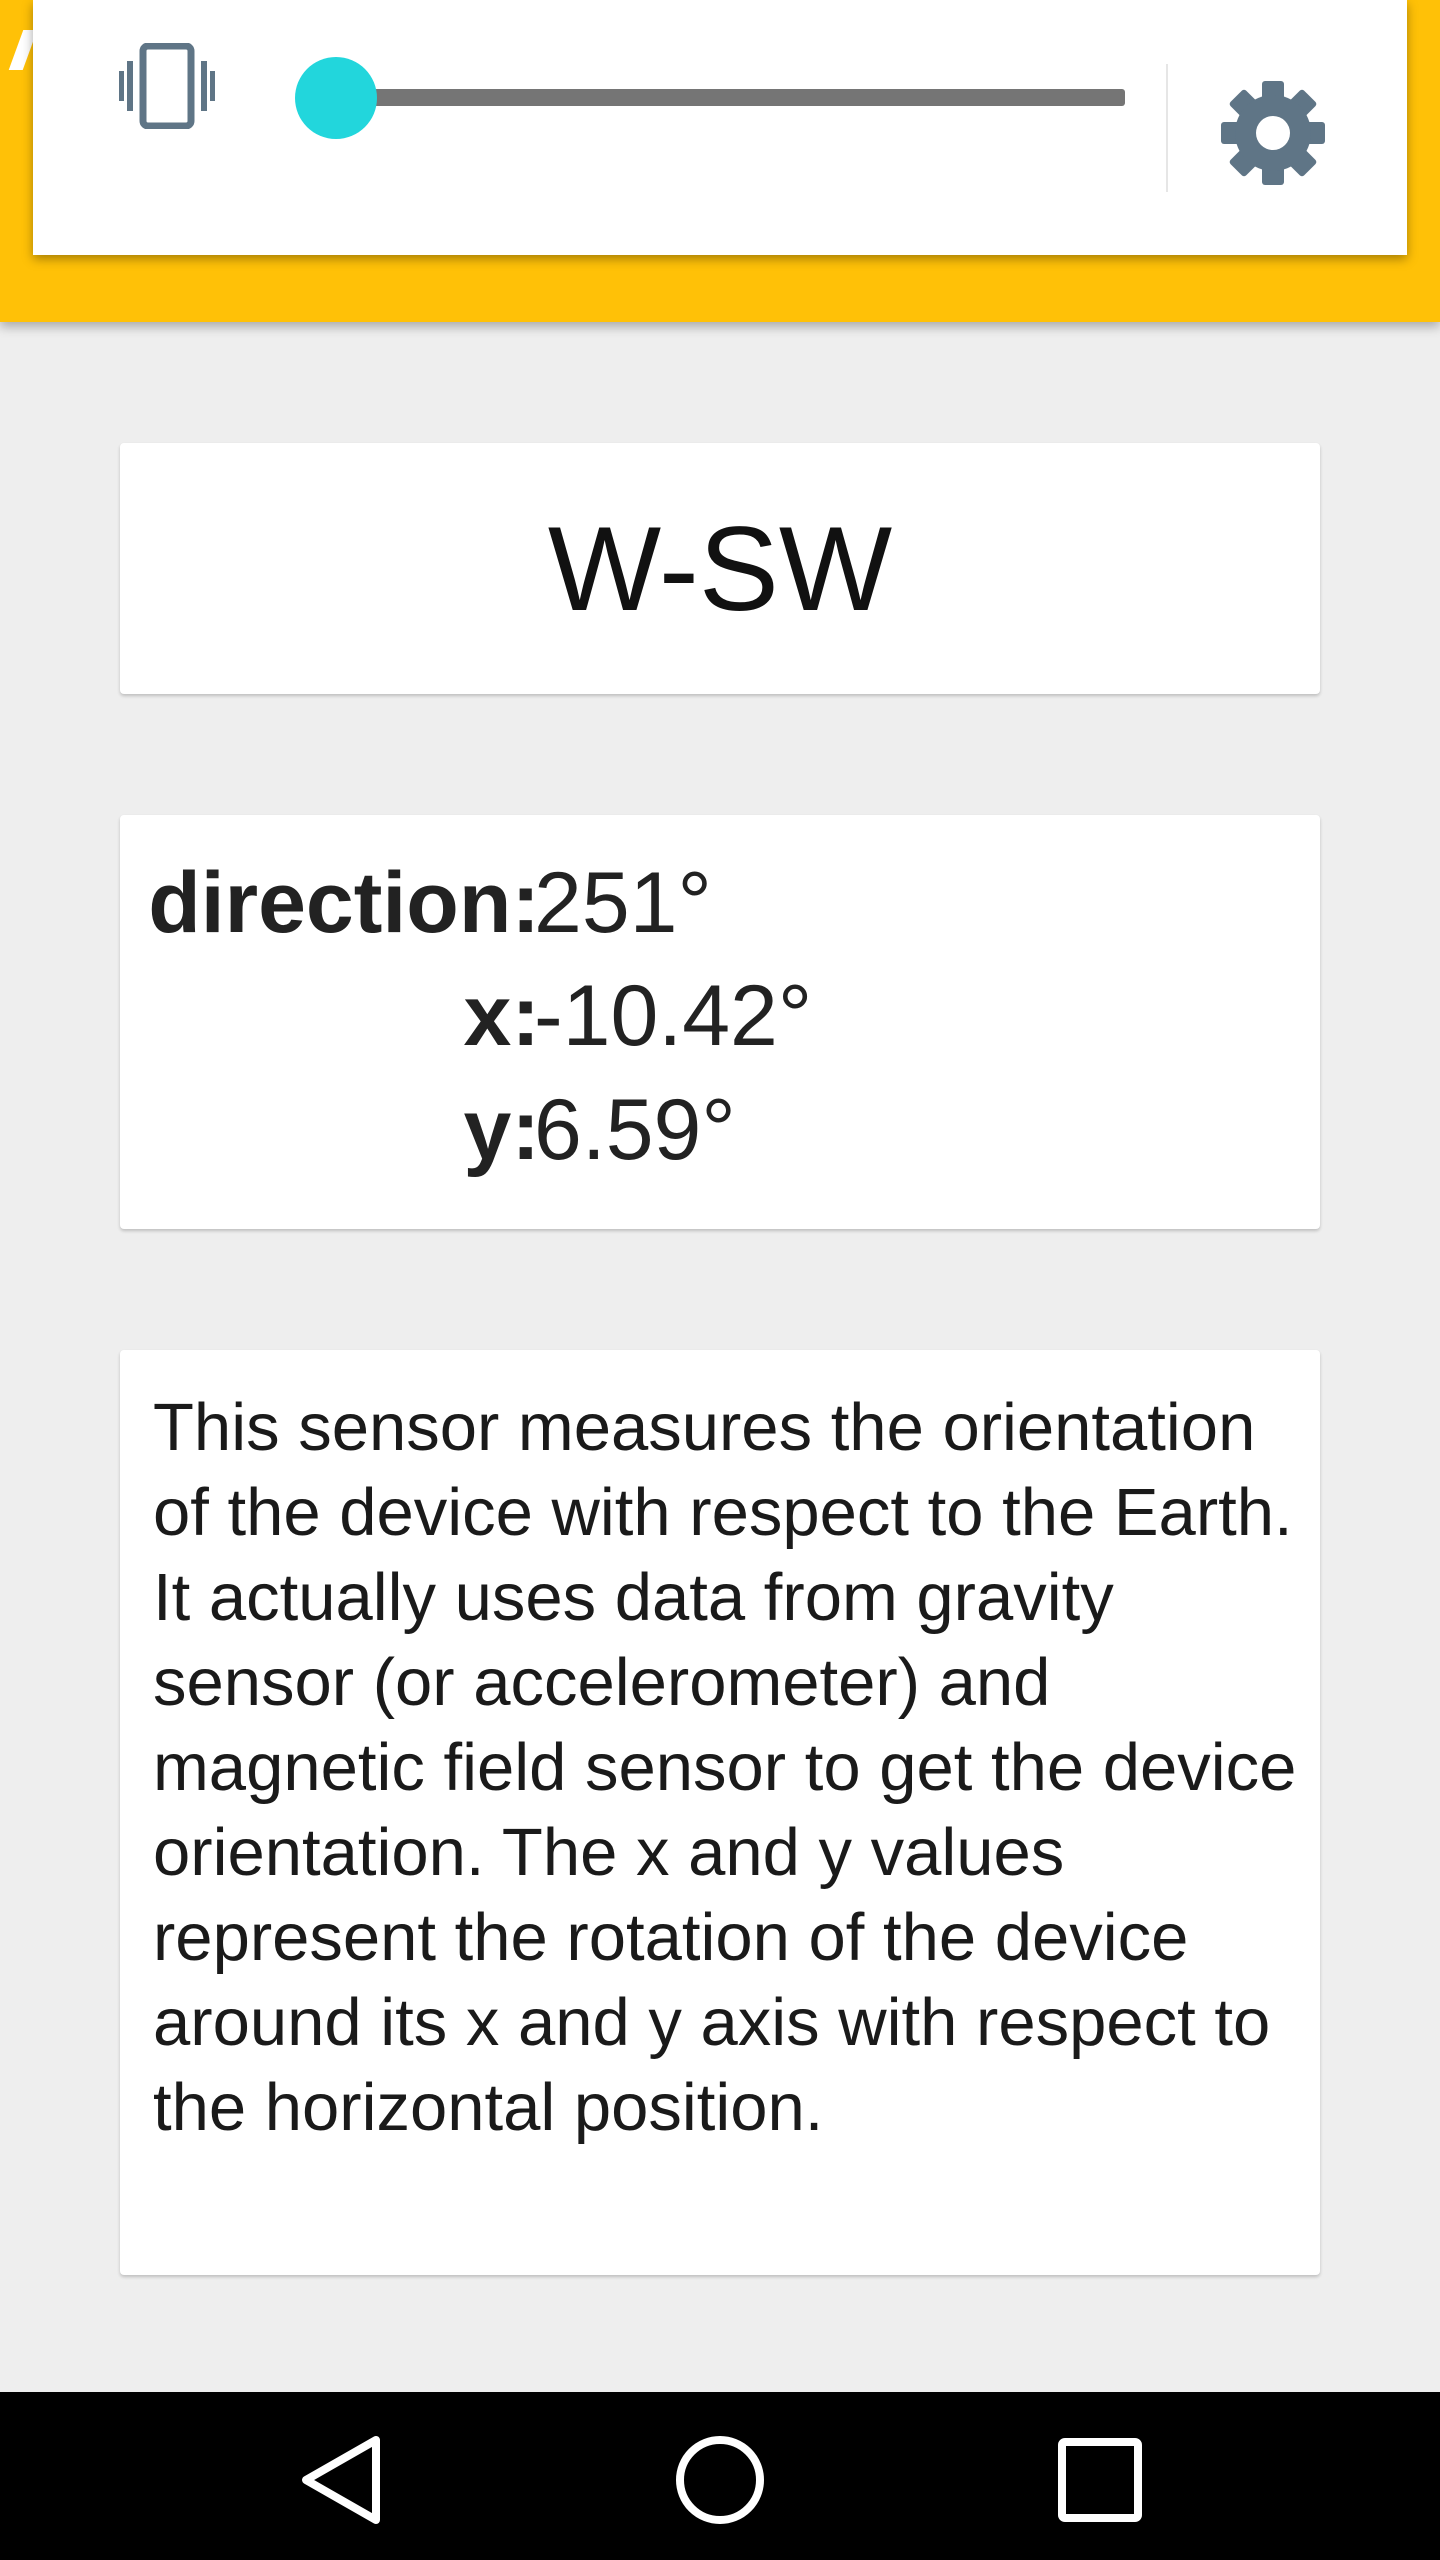  I want to click on gear-icon, so click(1273, 133).